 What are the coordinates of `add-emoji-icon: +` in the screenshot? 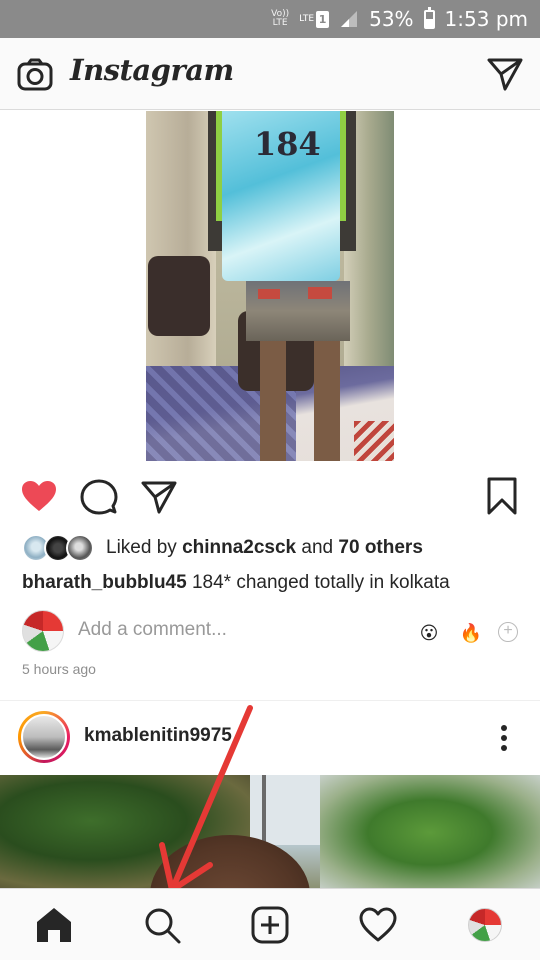 It's located at (508, 632).